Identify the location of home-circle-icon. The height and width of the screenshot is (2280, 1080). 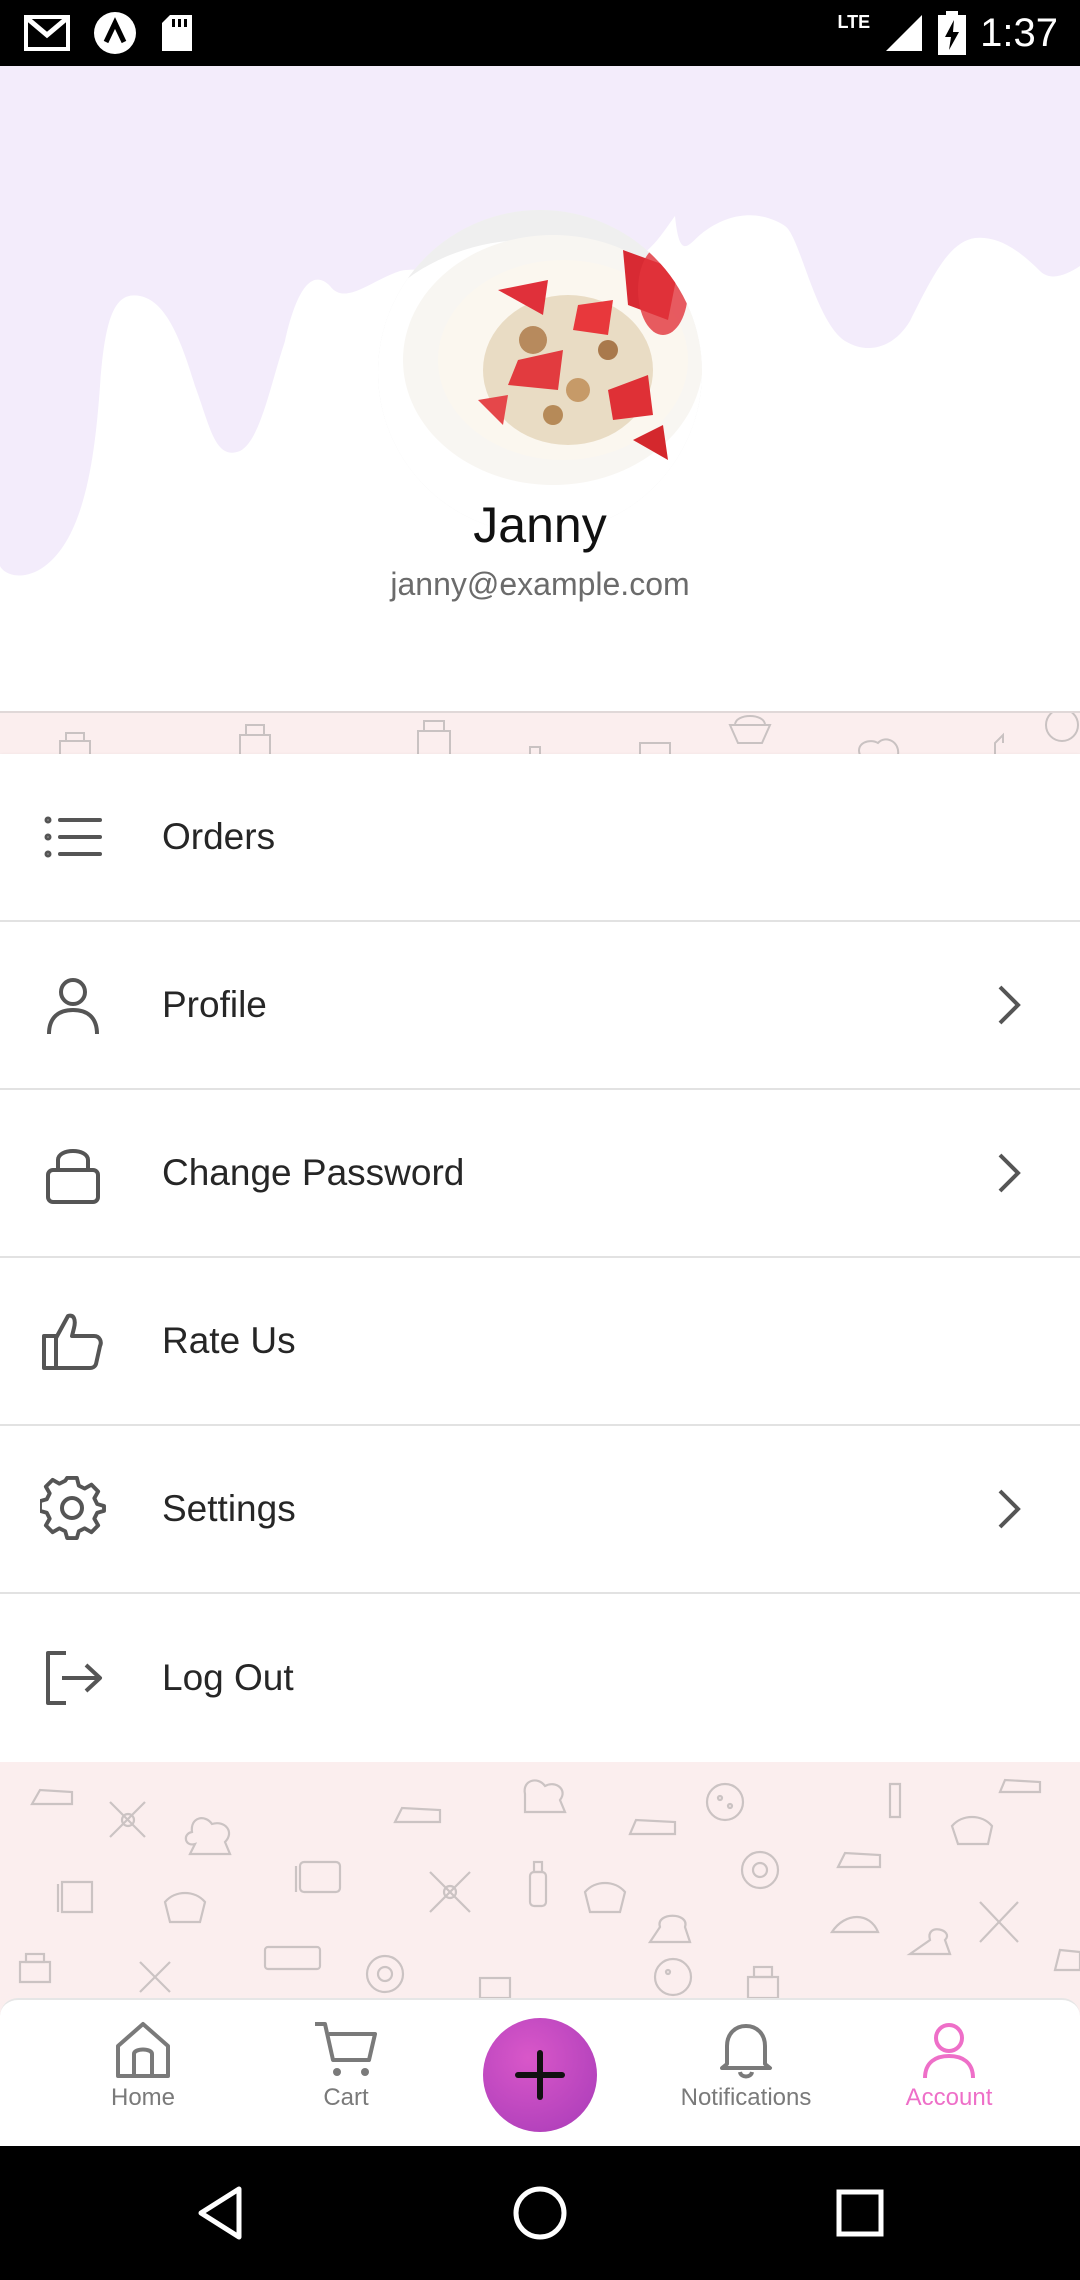
(540, 2213).